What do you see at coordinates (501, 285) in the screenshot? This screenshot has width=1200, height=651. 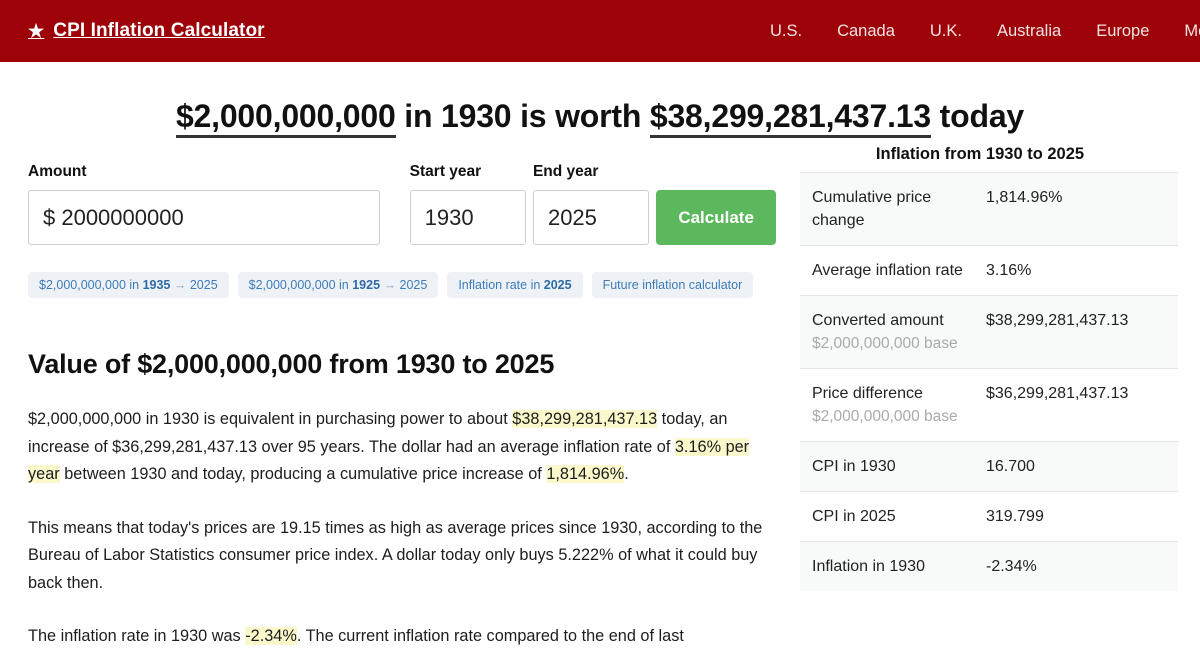 I see `chip-pre: Inflation rate in` at bounding box center [501, 285].